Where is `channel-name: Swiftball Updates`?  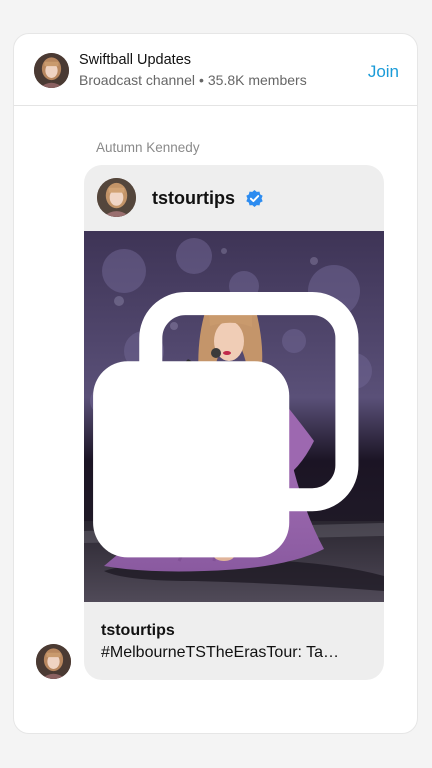
channel-name: Swiftball Updates is located at coordinates (135, 60).